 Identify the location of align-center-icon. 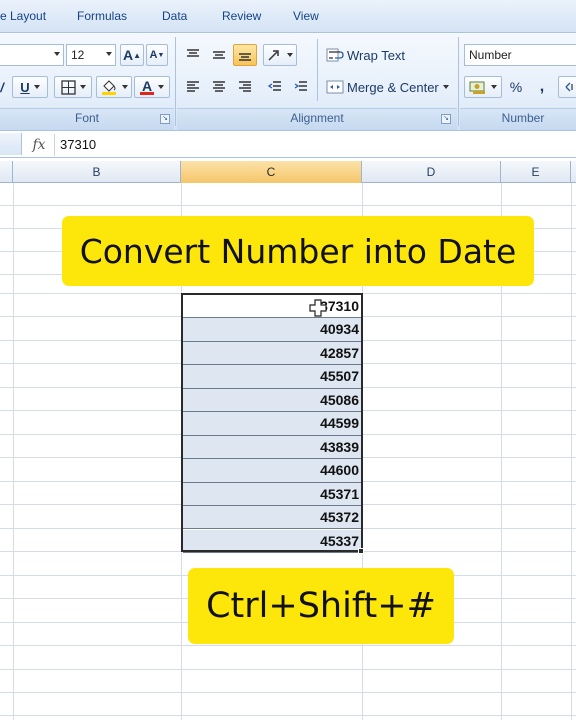
(219, 86).